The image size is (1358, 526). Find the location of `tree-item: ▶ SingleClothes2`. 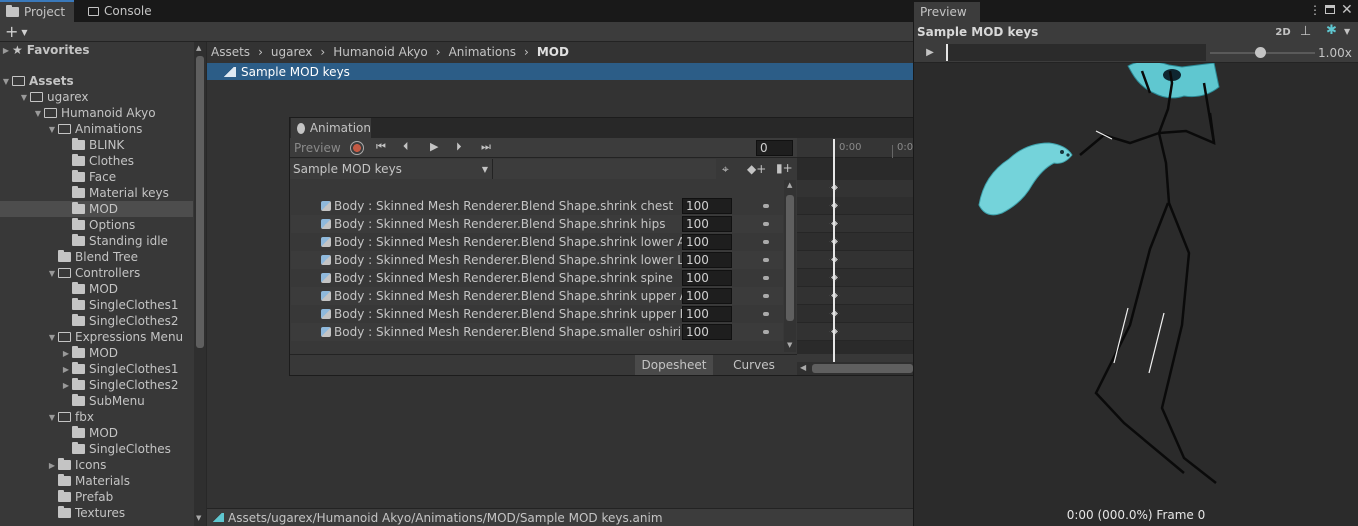

tree-item: ▶ SingleClothes2 is located at coordinates (96, 385).